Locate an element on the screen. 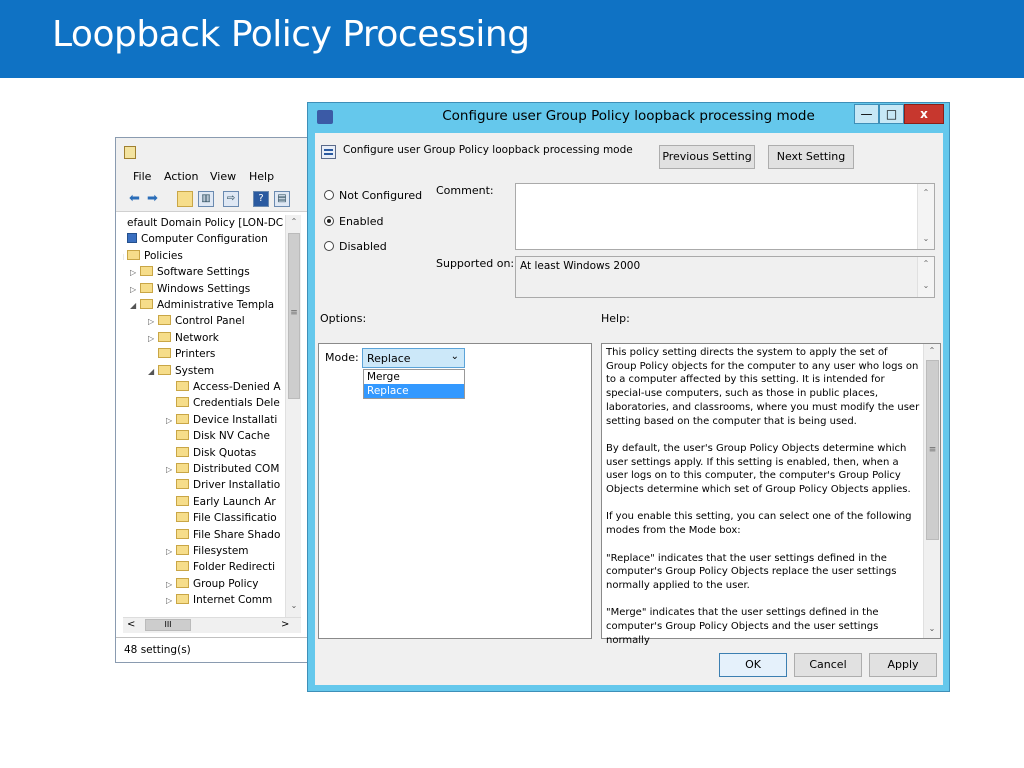  supported-scroll-up-icon: ⌃ is located at coordinates (926, 263).